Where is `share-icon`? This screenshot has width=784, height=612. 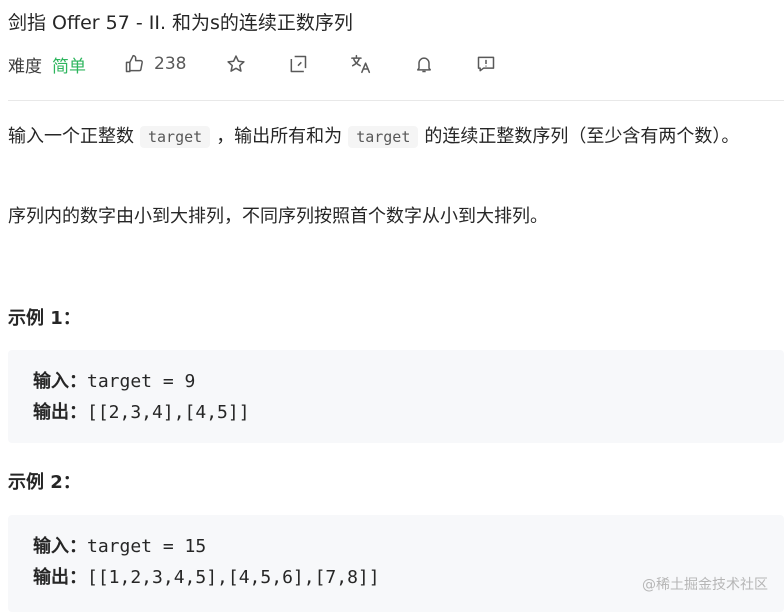 share-icon is located at coordinates (298, 64).